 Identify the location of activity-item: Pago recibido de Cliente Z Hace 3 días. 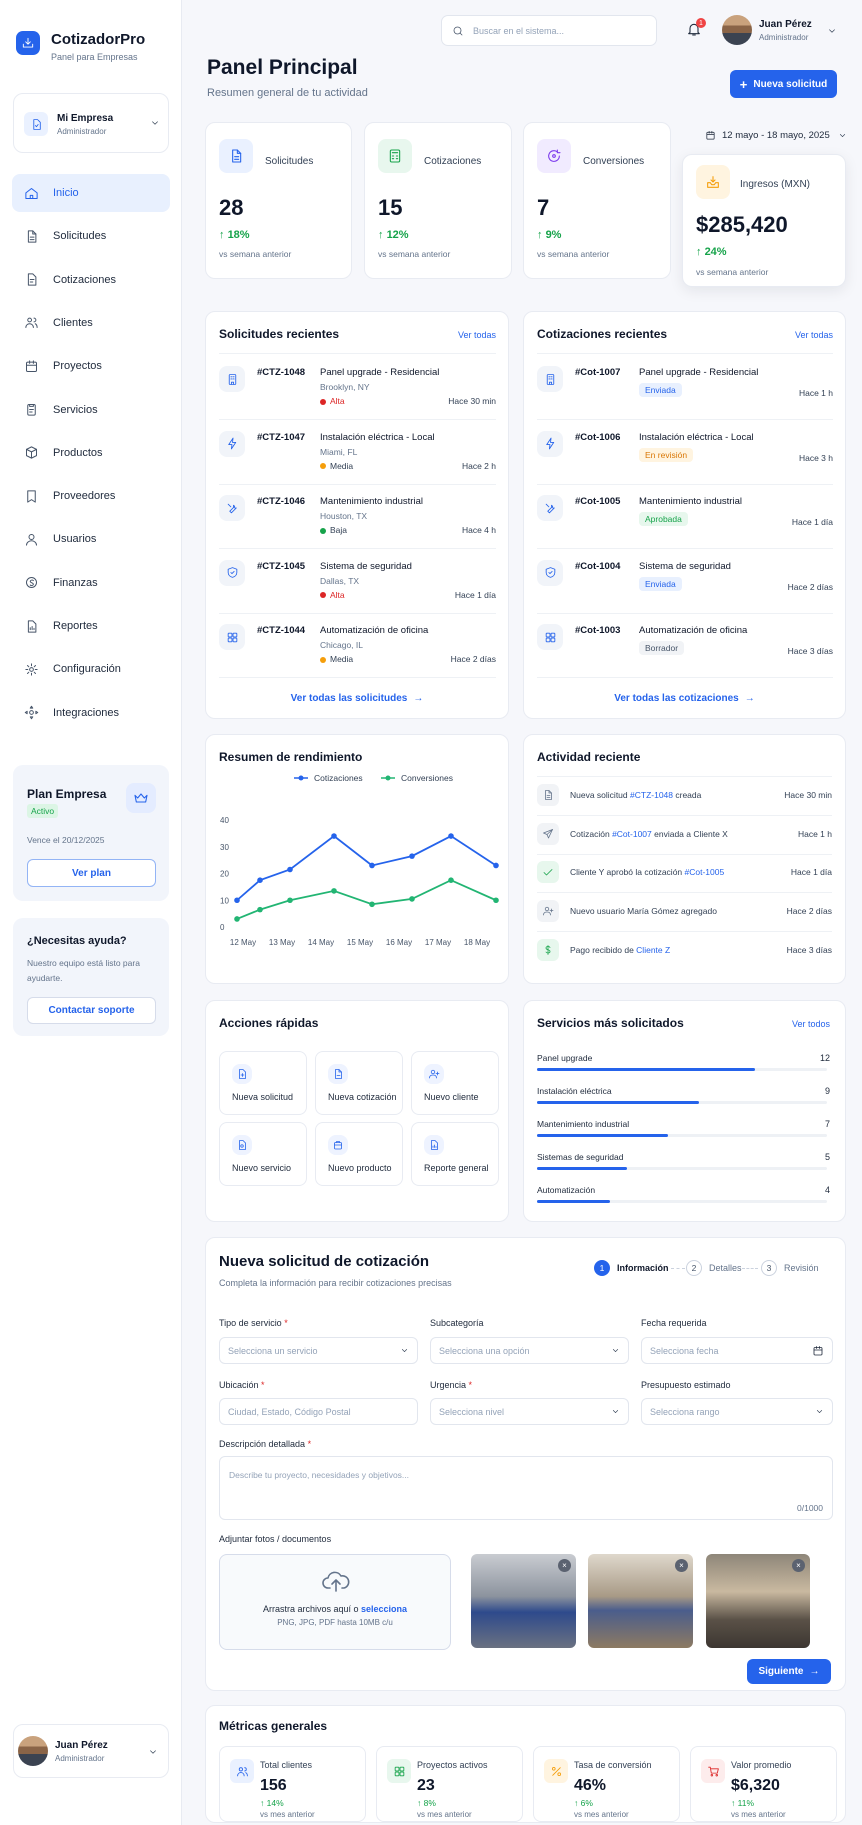
(684, 951).